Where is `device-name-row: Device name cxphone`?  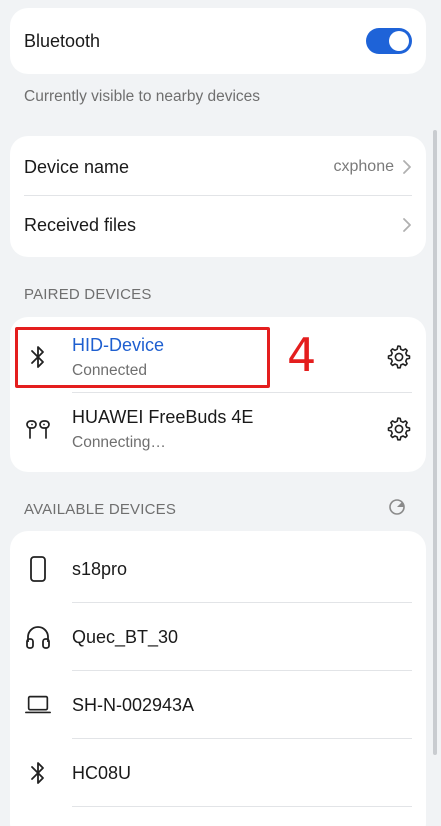 device-name-row: Device name cxphone is located at coordinates (218, 167).